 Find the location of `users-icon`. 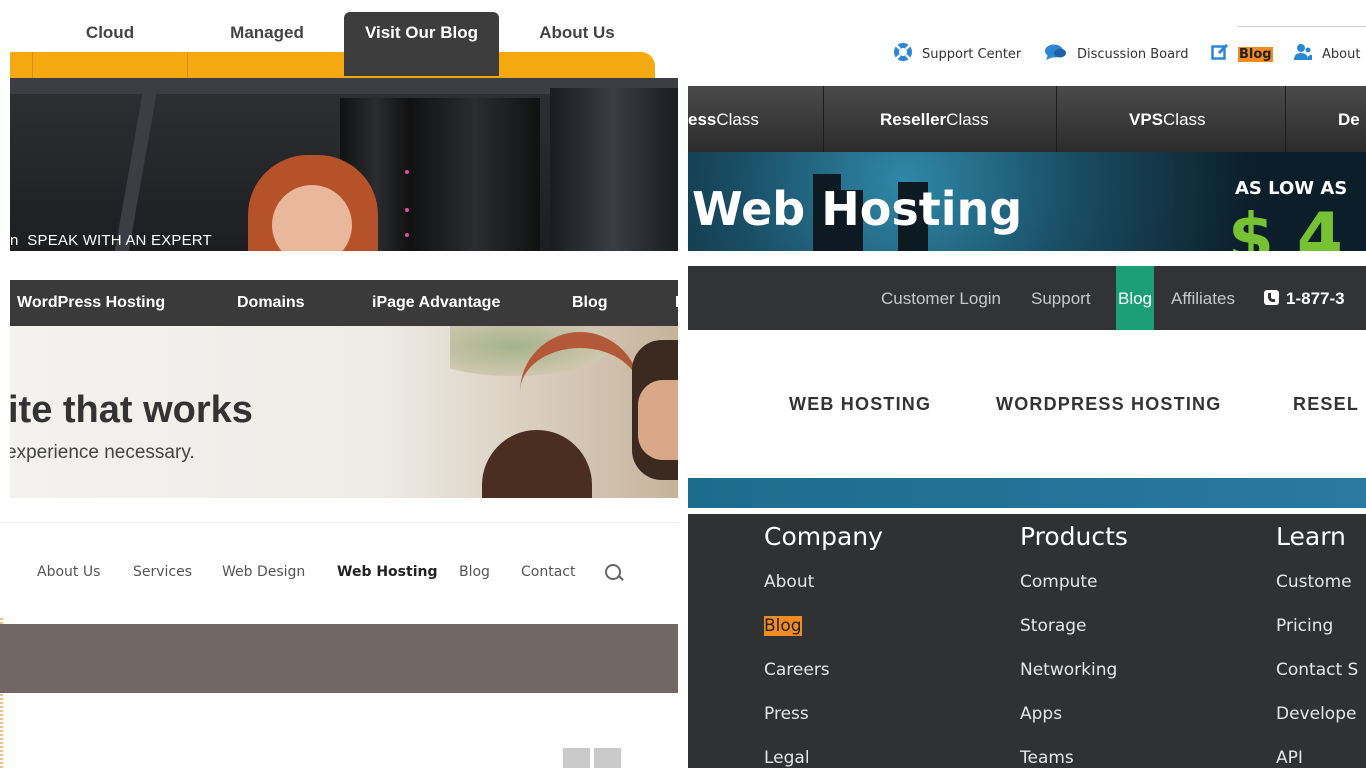

users-icon is located at coordinates (1303, 54).